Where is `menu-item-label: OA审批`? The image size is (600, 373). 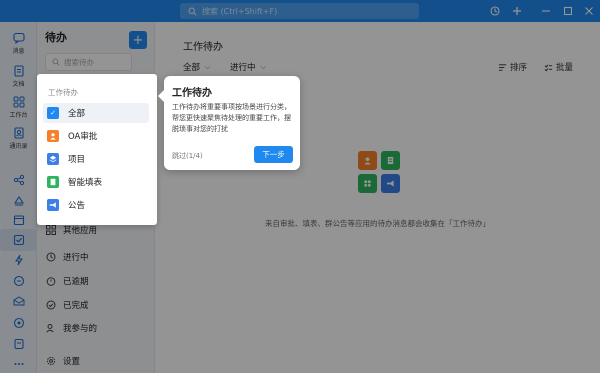
menu-item-label: OA审批 is located at coordinates (83, 137).